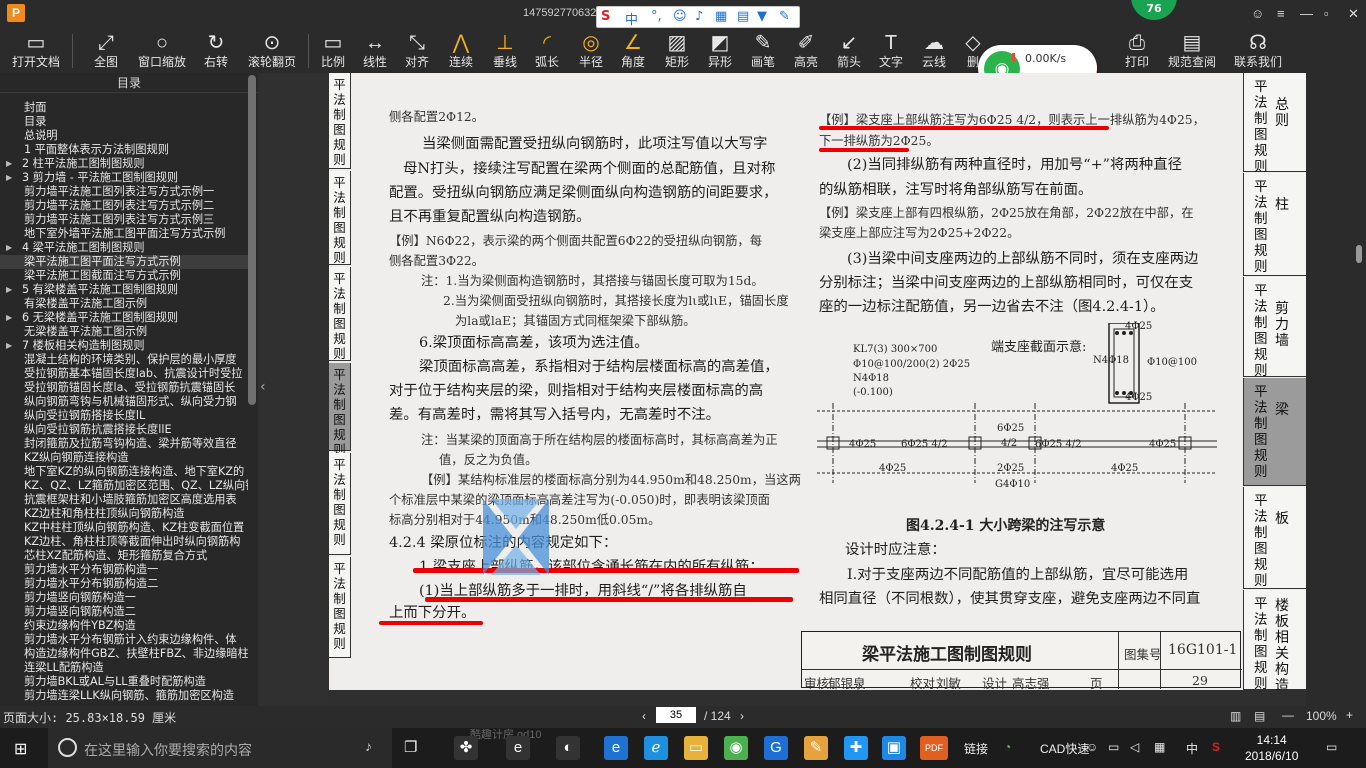 The width and height of the screenshot is (1366, 768). Describe the element at coordinates (124, 388) in the screenshot. I see `toc-item: 受拉钢筋锚固长度la、受拉钢筋抗震锚固长` at that location.